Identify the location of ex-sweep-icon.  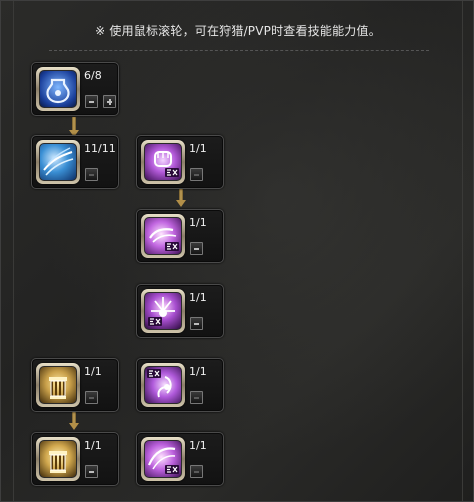
(163, 459).